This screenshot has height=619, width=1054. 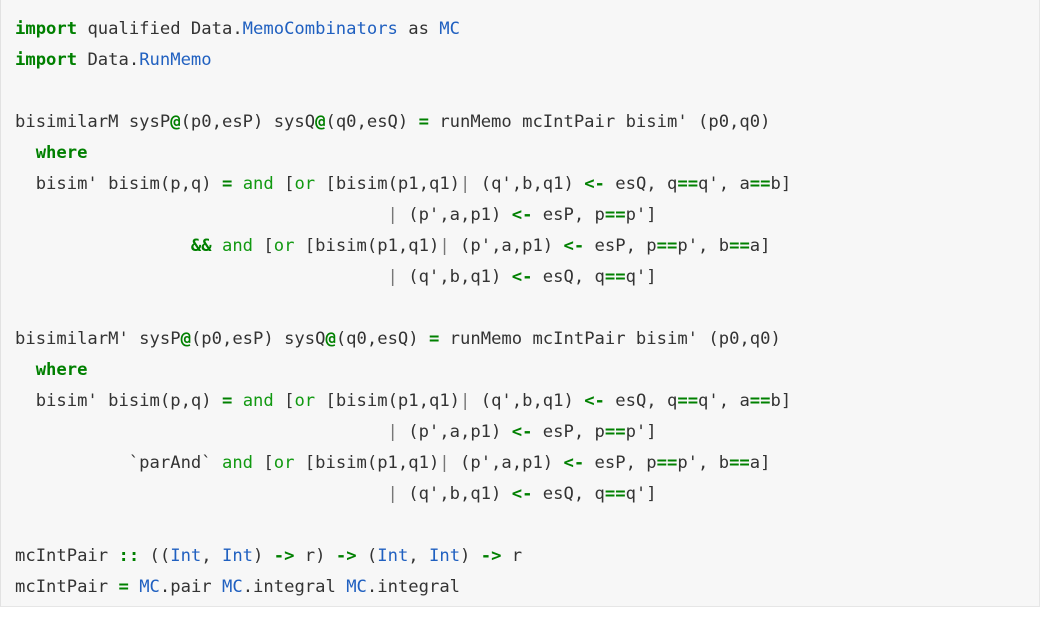 I want to click on code-token-pln: ), so click(x=470, y=556).